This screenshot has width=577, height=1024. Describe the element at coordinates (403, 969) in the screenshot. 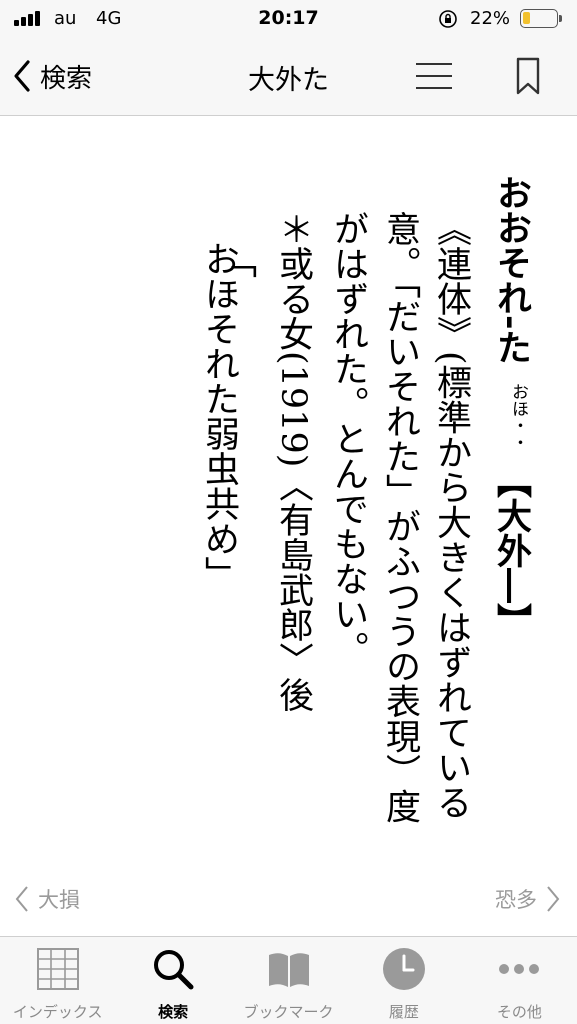

I see `clock-icon` at that location.